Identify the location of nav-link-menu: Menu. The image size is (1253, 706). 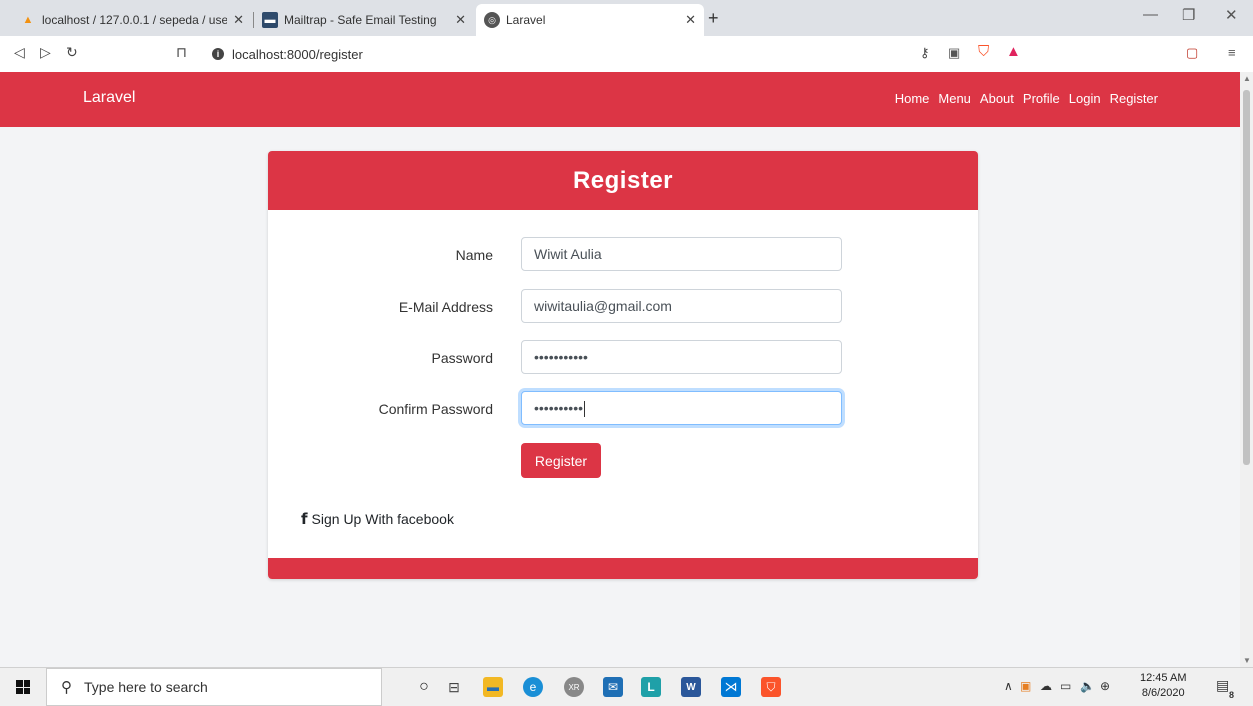
(954, 98).